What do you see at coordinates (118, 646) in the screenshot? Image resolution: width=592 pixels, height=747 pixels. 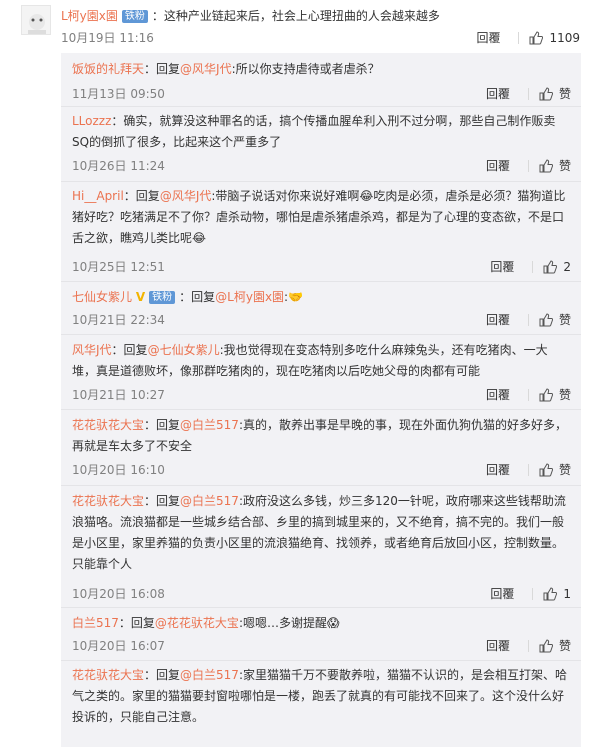 I see `reply-date: 10月20日 16:07` at bounding box center [118, 646].